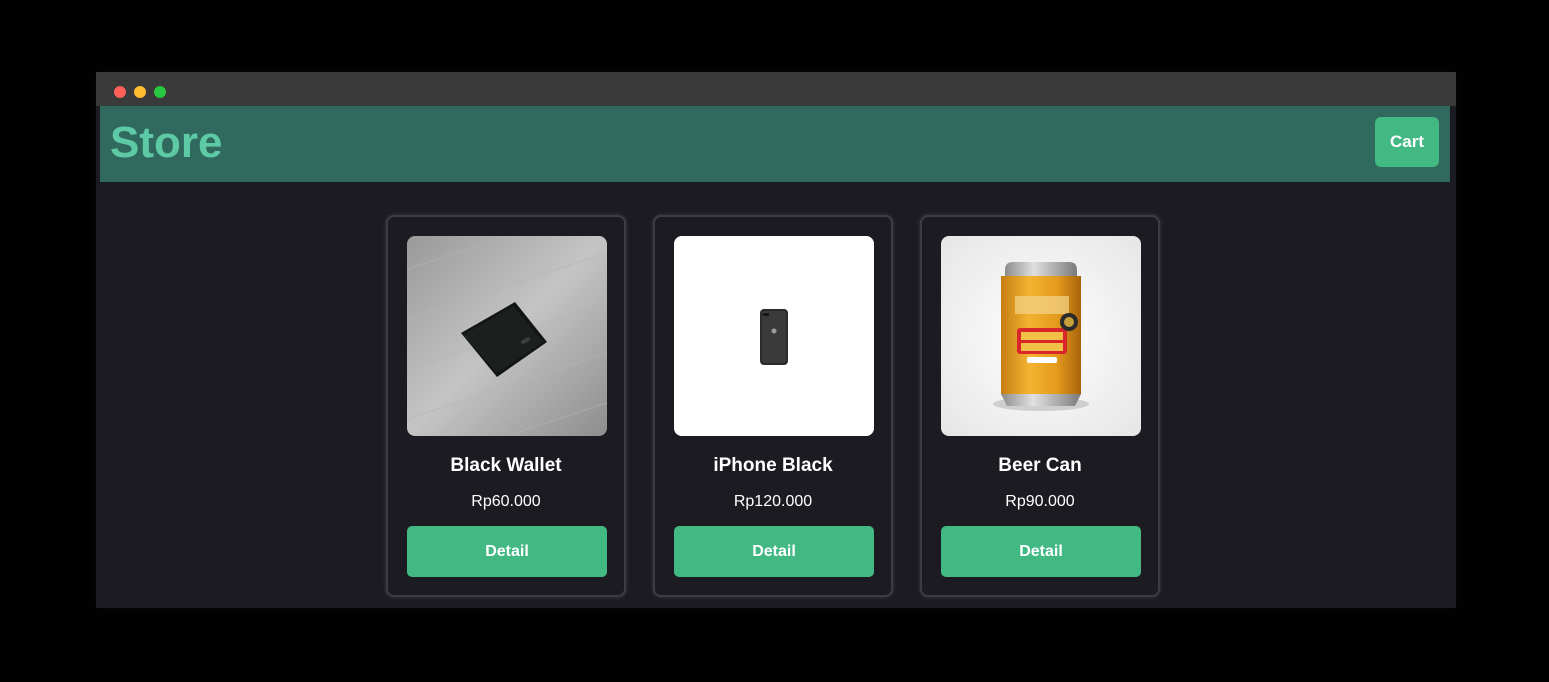  Describe the element at coordinates (506, 501) in the screenshot. I see `product-price: Rp60.000` at that location.